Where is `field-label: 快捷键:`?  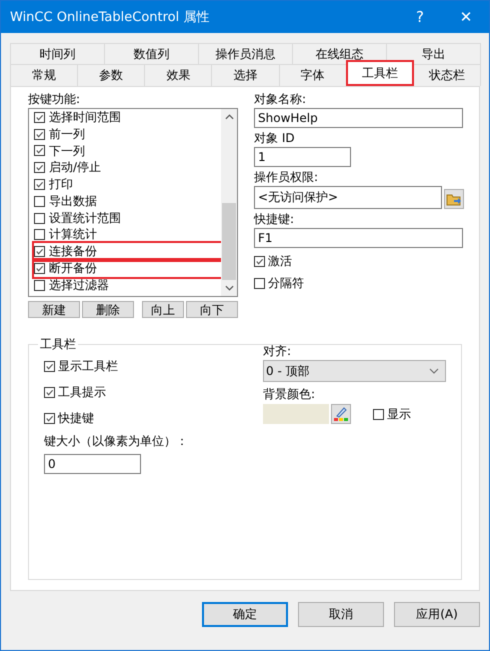 field-label: 快捷键: is located at coordinates (275, 219).